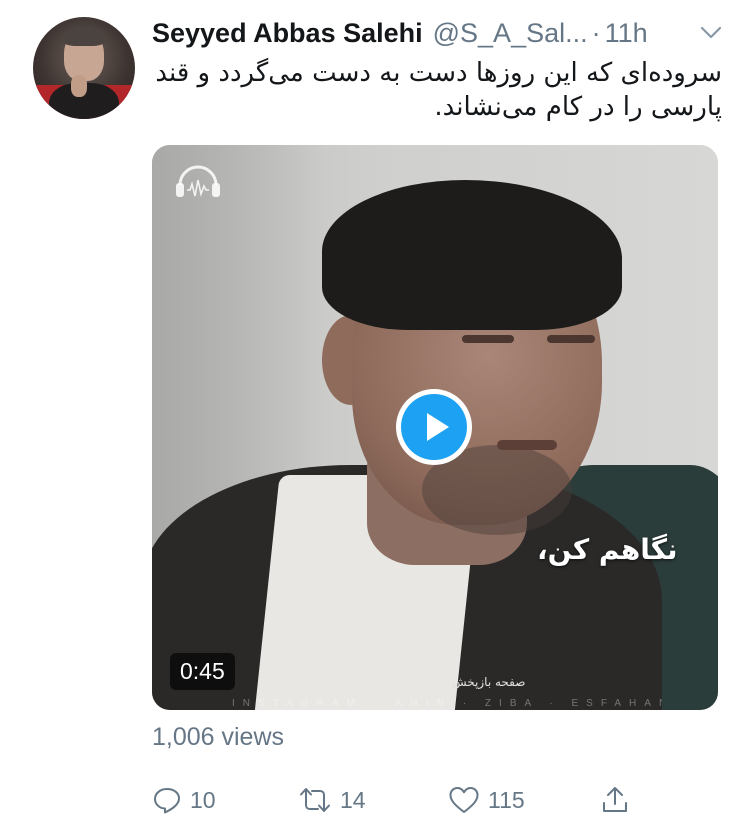 The width and height of the screenshot is (750, 822). I want to click on like-button: 115, so click(486, 800).